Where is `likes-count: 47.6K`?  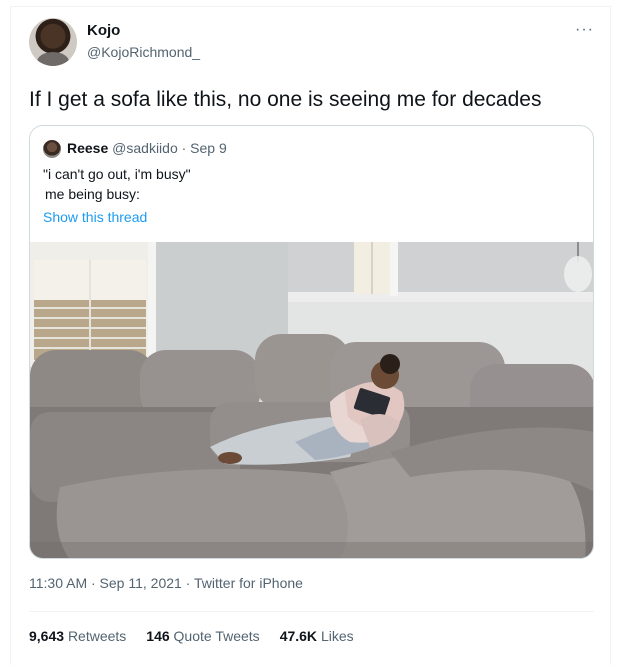
likes-count: 47.6K is located at coordinates (298, 636).